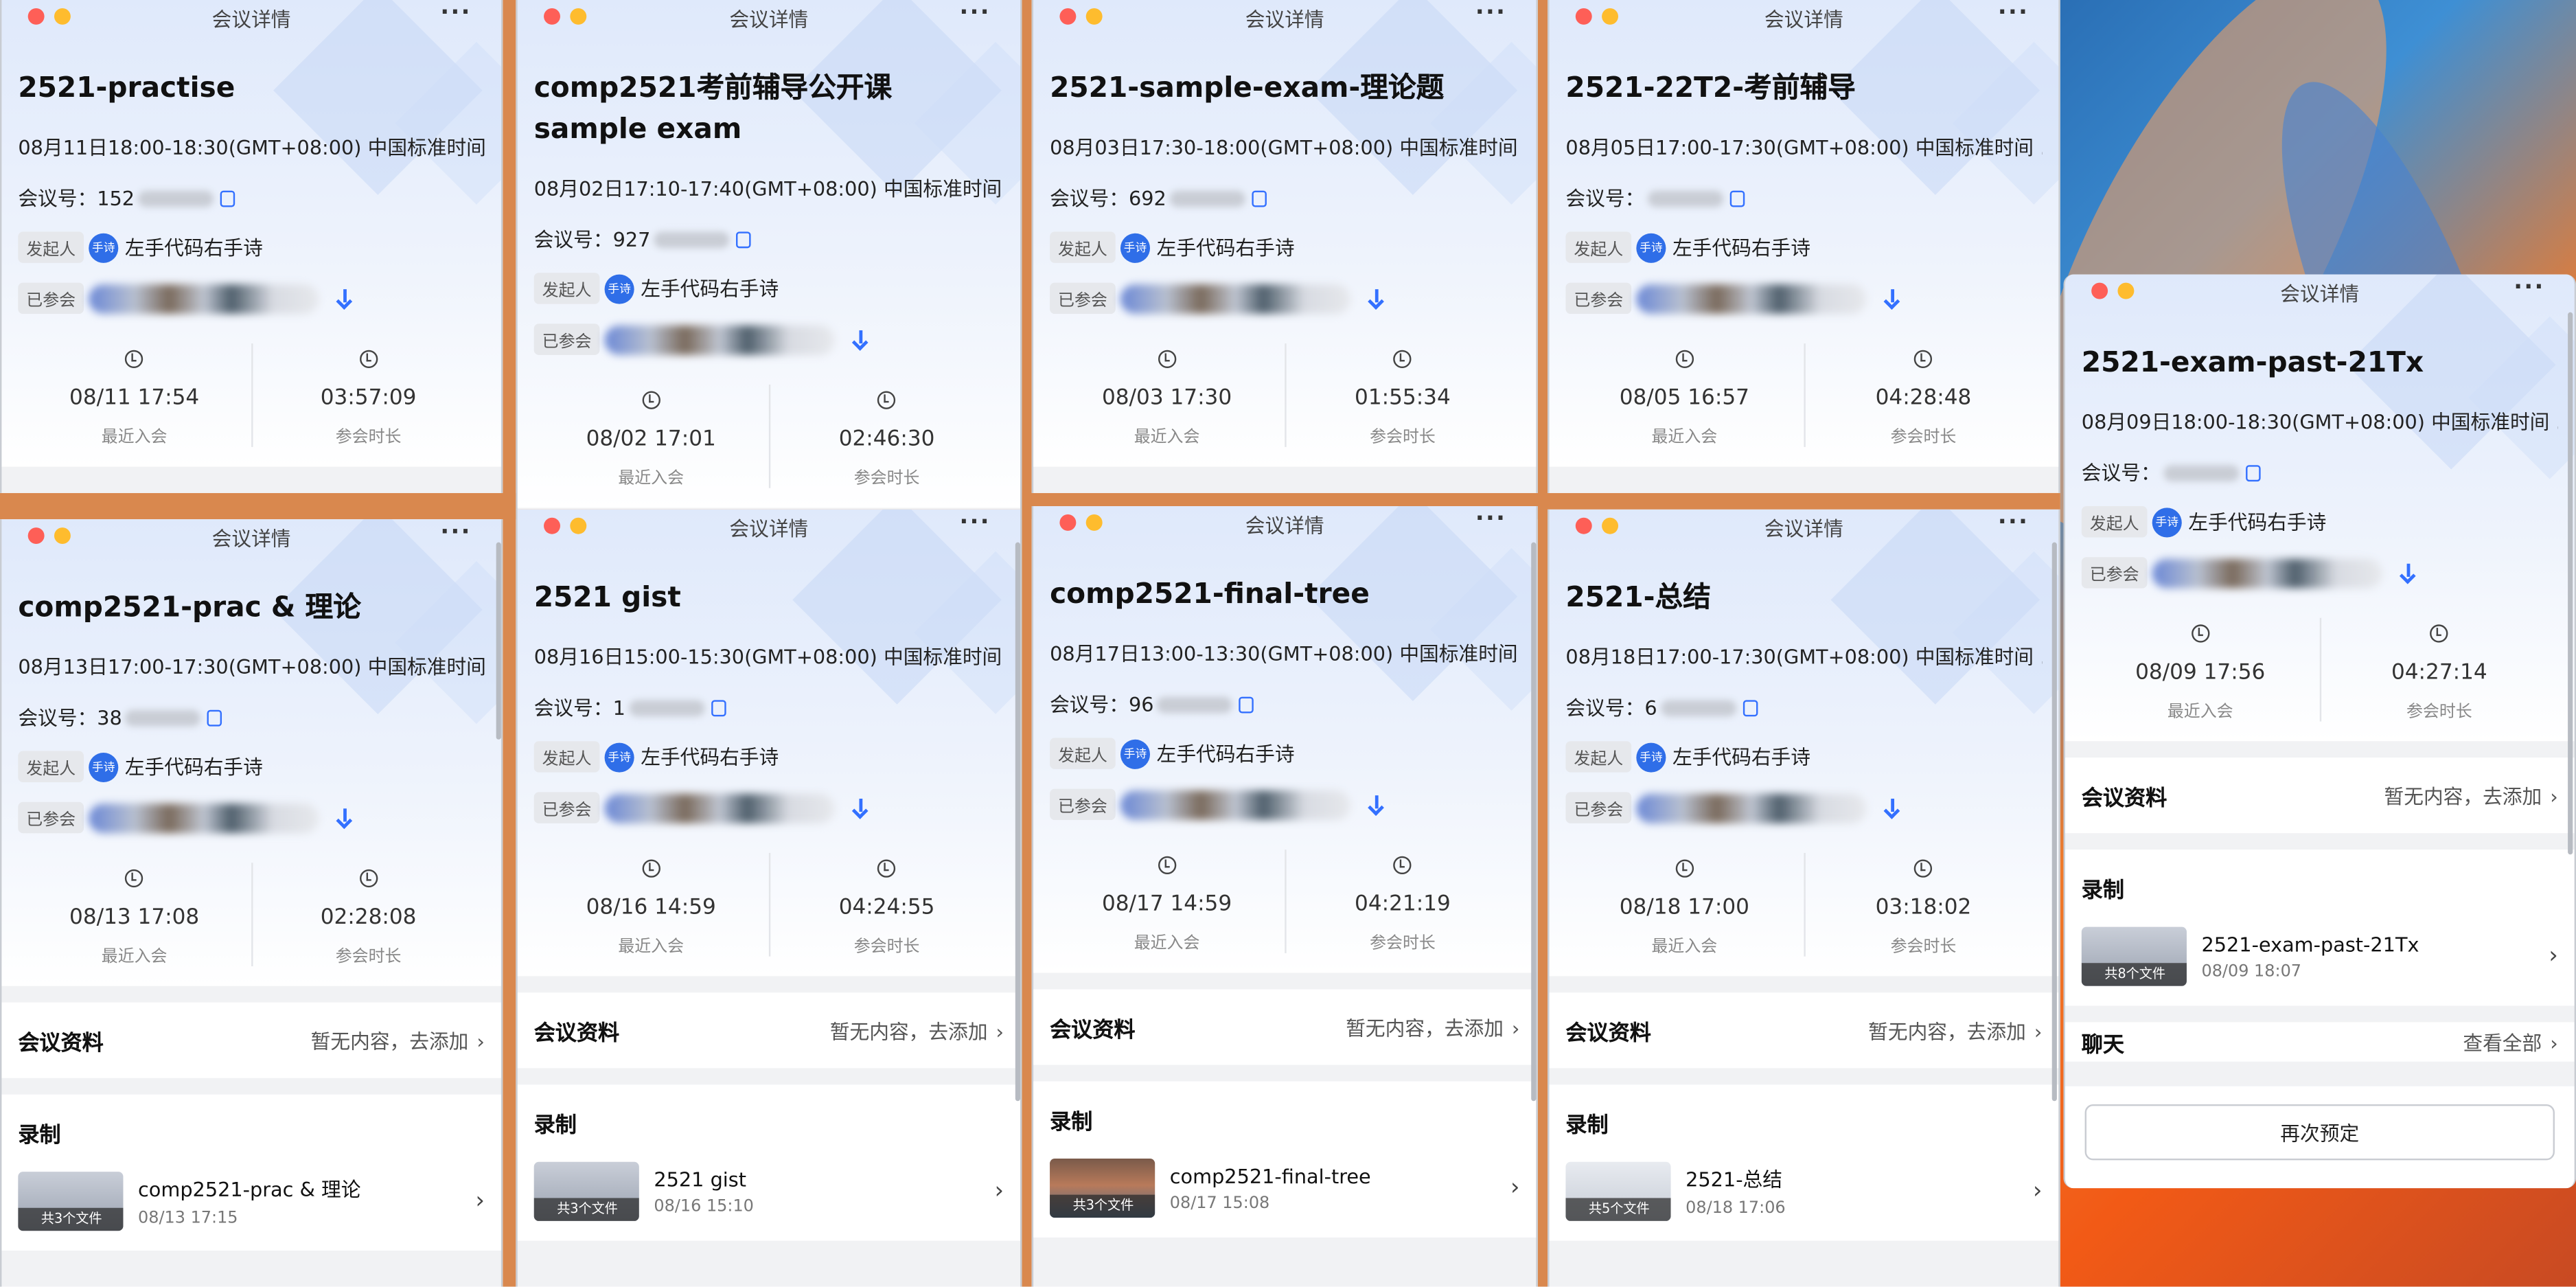 The image size is (2576, 1287). What do you see at coordinates (2251, 971) in the screenshot?
I see `recording-time: 08/09 18:07` at bounding box center [2251, 971].